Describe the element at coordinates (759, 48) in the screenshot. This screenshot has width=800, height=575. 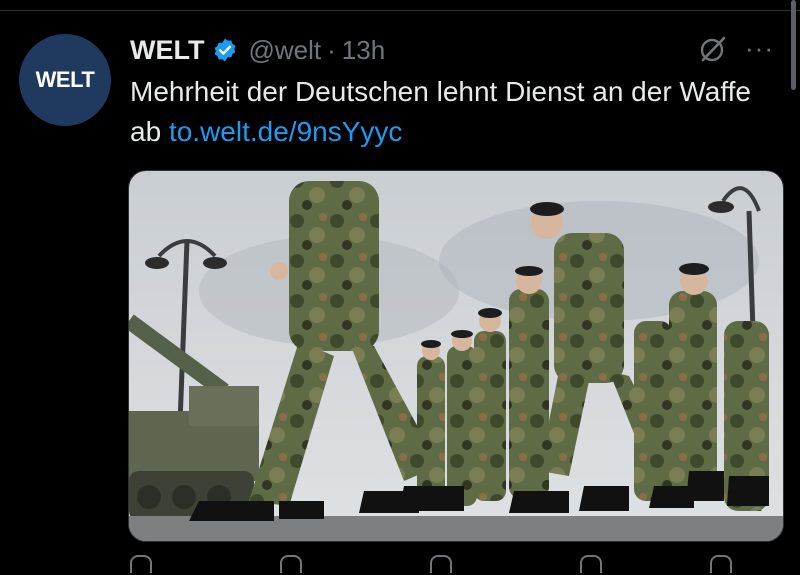
I see `more-icon: ···` at that location.